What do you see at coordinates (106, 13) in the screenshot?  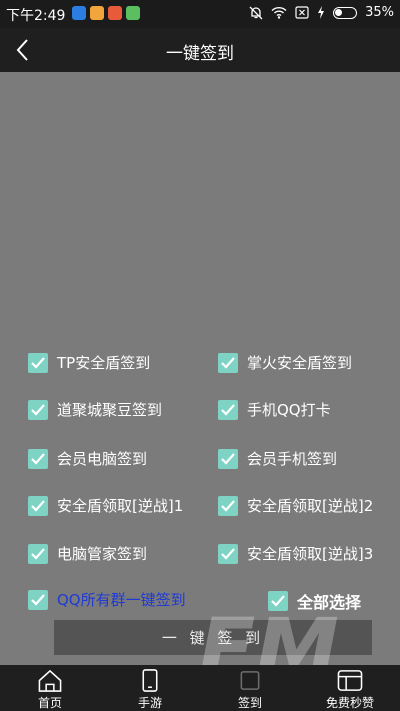 I see `status-app-icons` at bounding box center [106, 13].